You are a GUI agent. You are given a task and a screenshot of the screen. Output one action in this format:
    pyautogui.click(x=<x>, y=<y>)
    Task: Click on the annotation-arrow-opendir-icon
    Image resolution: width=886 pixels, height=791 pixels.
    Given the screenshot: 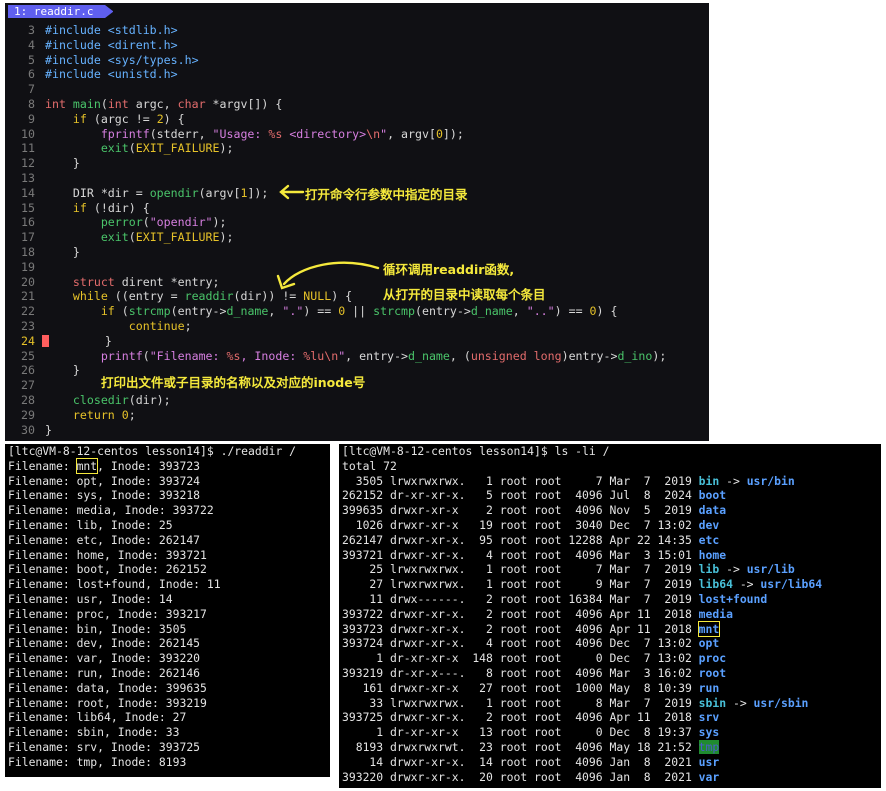 What is the action you would take?
    pyautogui.click(x=292, y=192)
    